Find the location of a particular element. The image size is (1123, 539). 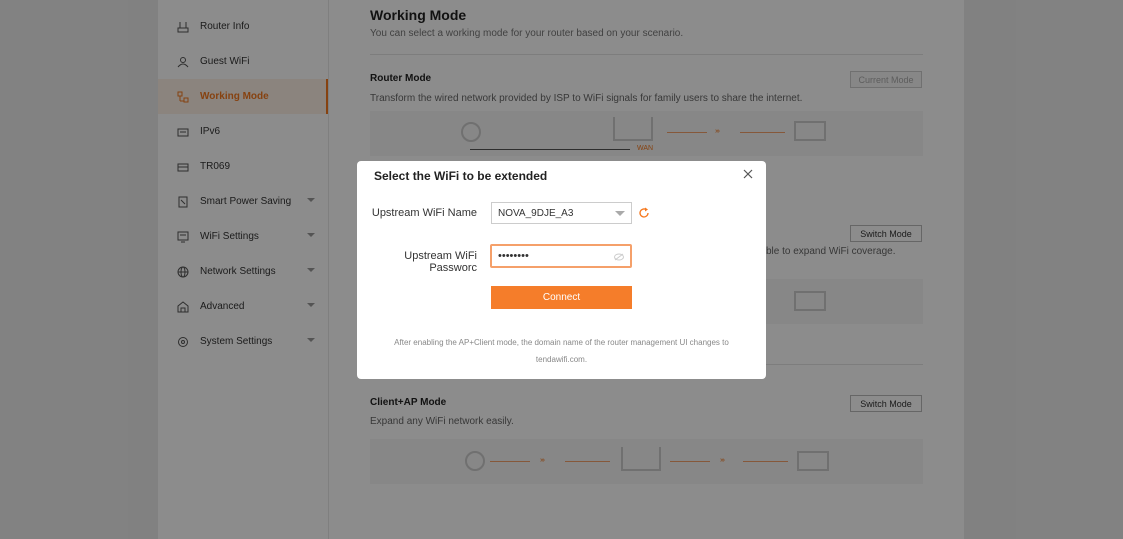

upstream-wifi-password-input: •••••••• is located at coordinates (561, 256).